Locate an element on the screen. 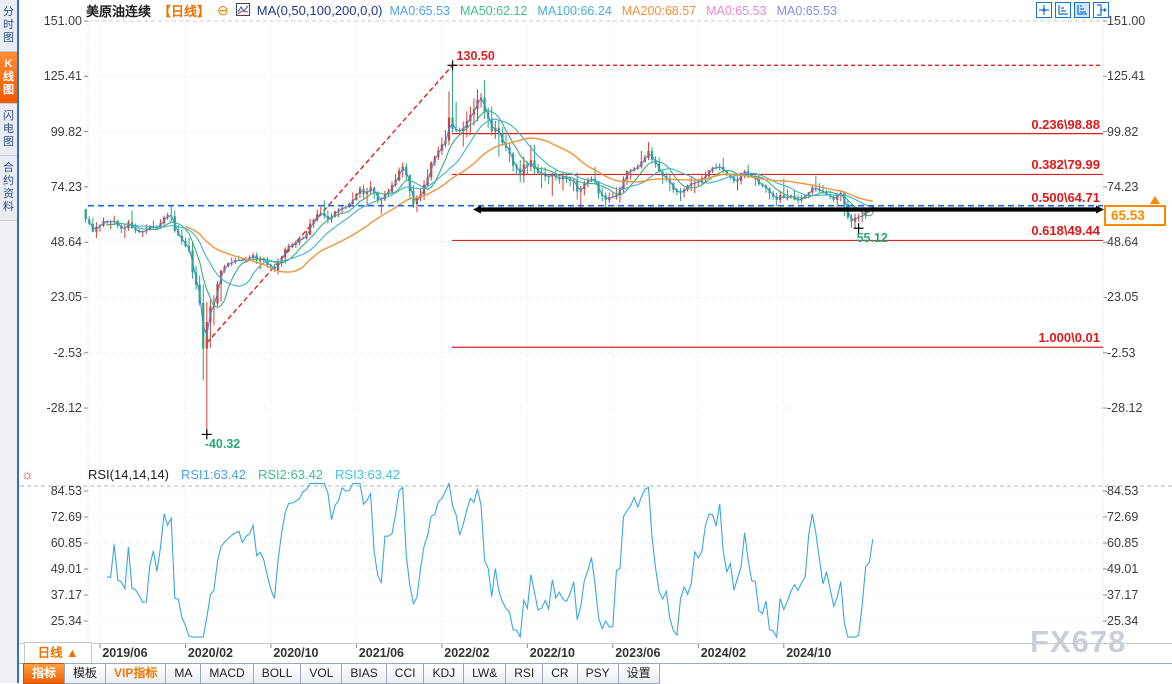  toolbar-button-KDJ: KDJ is located at coordinates (444, 673).